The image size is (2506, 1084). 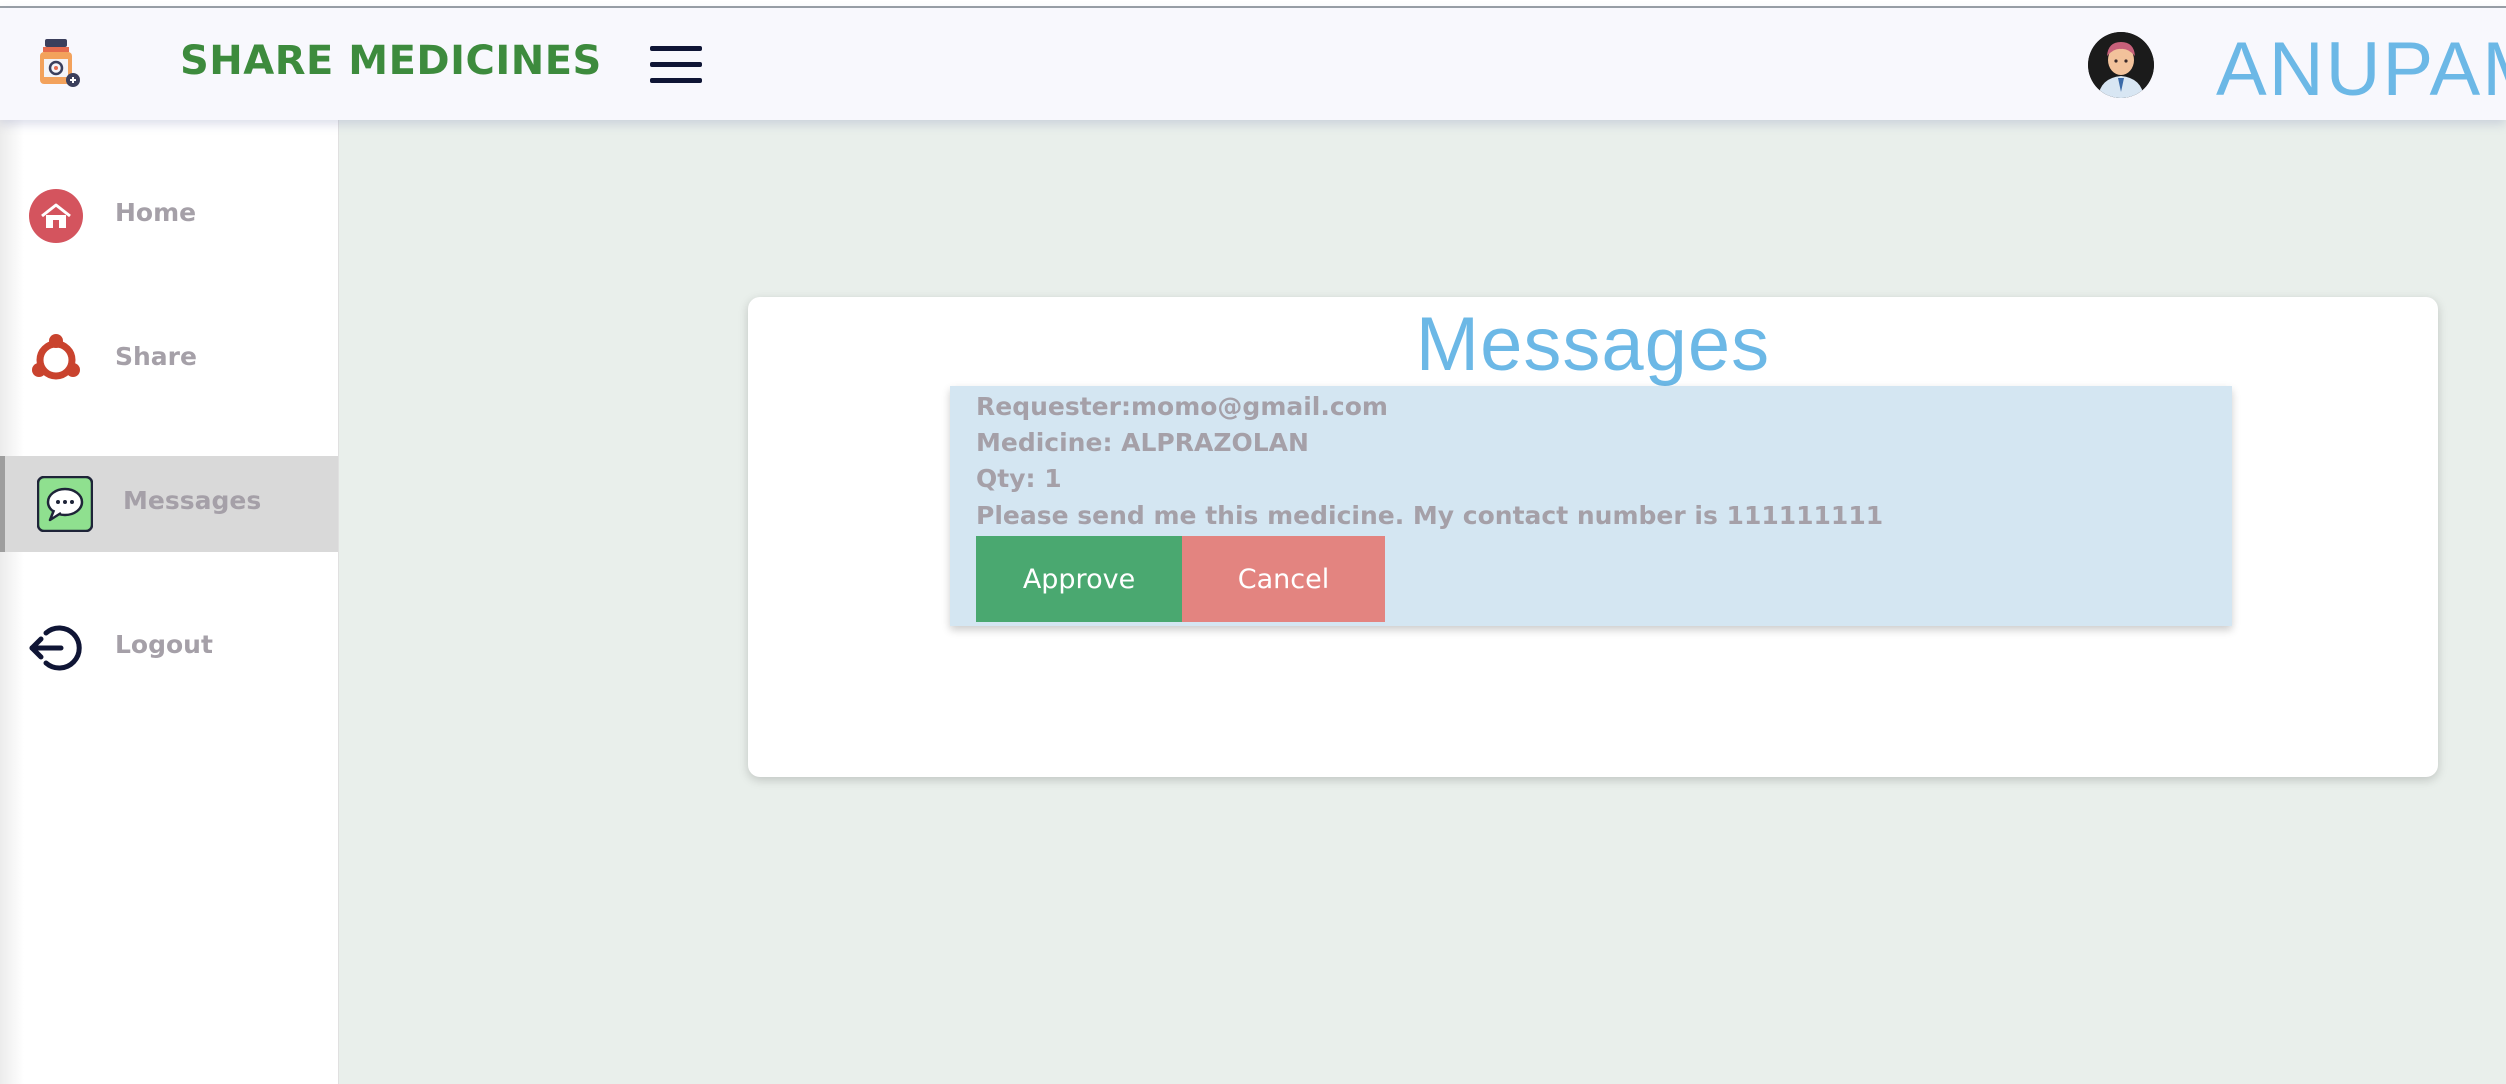 I want to click on sidebar-item-messages: Messages, so click(x=169, y=504).